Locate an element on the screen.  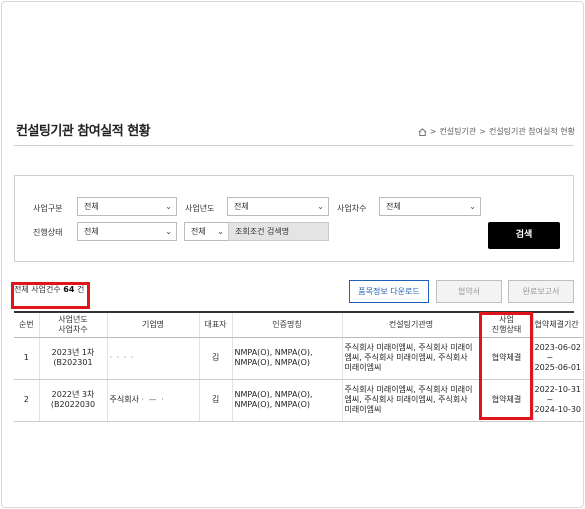
business-round-select: 전체 ⌄ is located at coordinates (430, 206).